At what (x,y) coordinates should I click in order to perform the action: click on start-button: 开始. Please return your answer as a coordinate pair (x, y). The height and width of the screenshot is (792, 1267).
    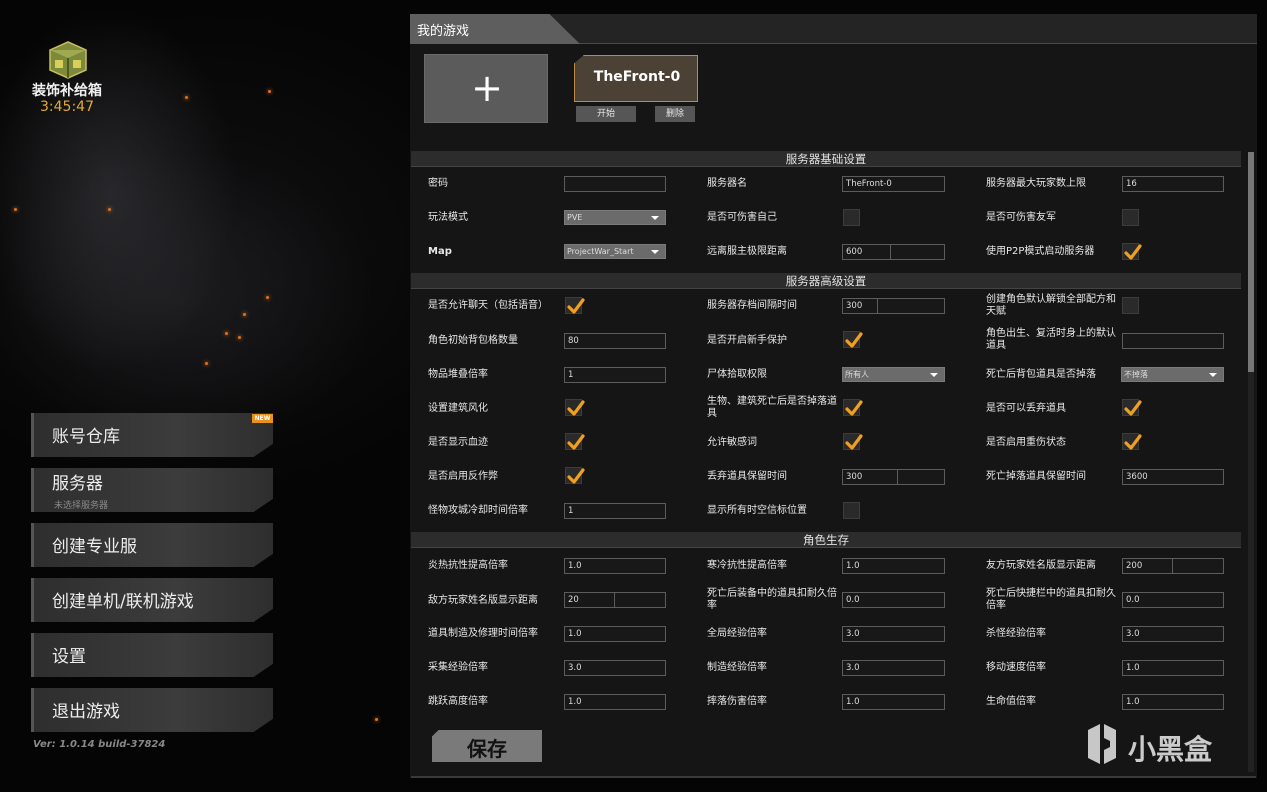
    Looking at the image, I should click on (606, 114).